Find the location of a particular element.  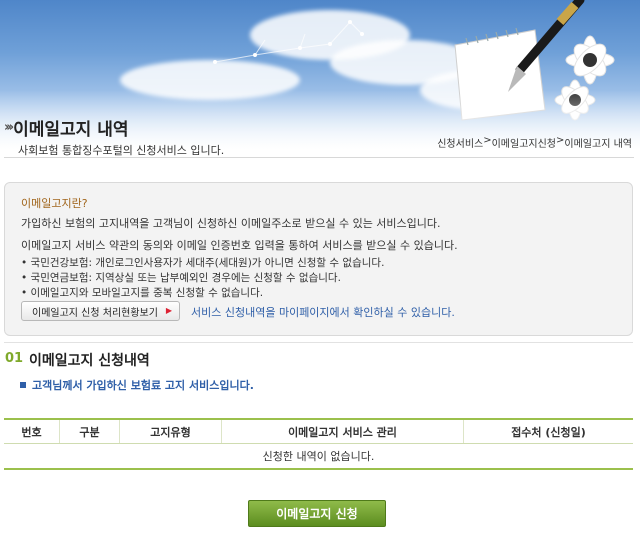

page-subtitle: 사회보험 통합징수포털의 신청서비스 입니다. is located at coordinates (121, 150).